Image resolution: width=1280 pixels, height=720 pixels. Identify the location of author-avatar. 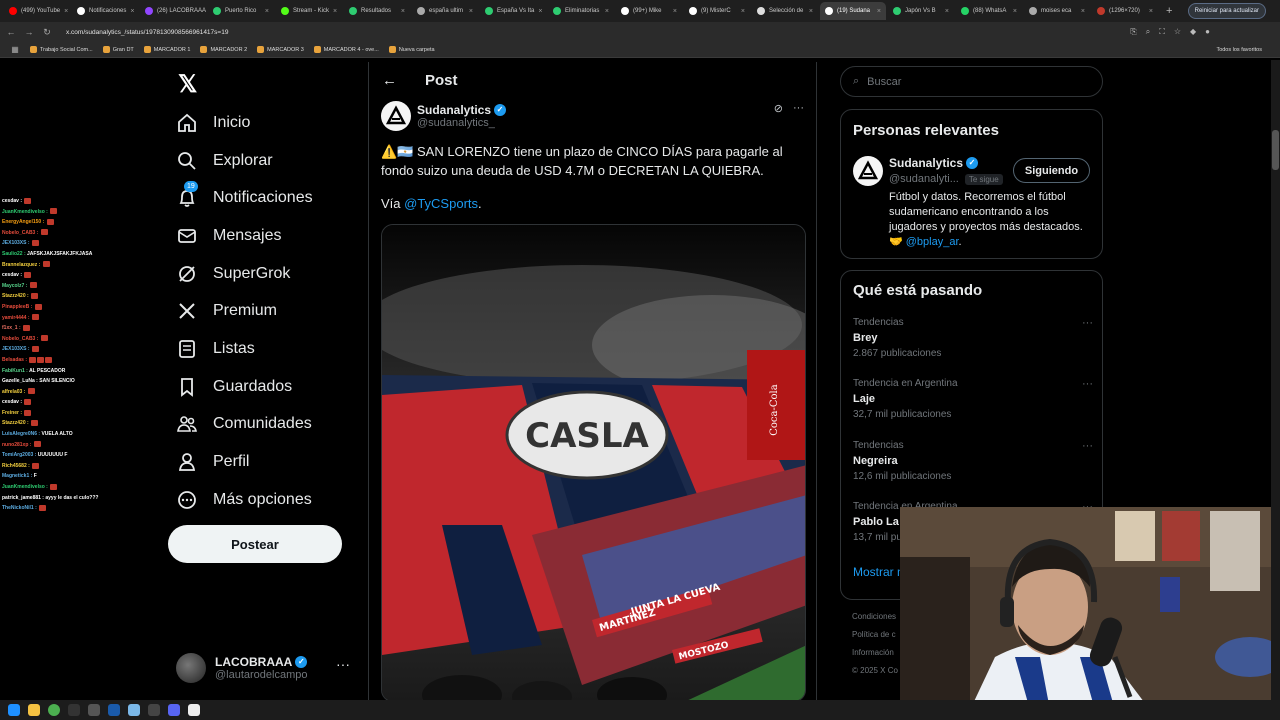
(396, 116).